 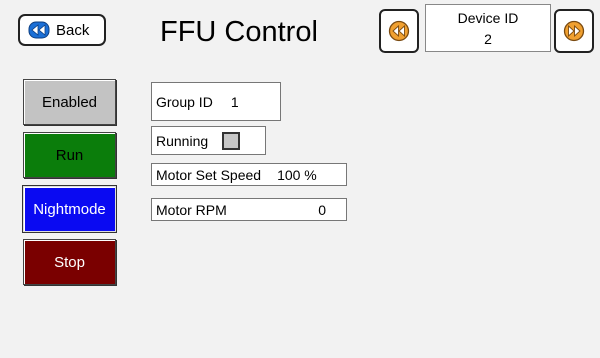 I want to click on nightmode-button: Nightmode, so click(x=69, y=209).